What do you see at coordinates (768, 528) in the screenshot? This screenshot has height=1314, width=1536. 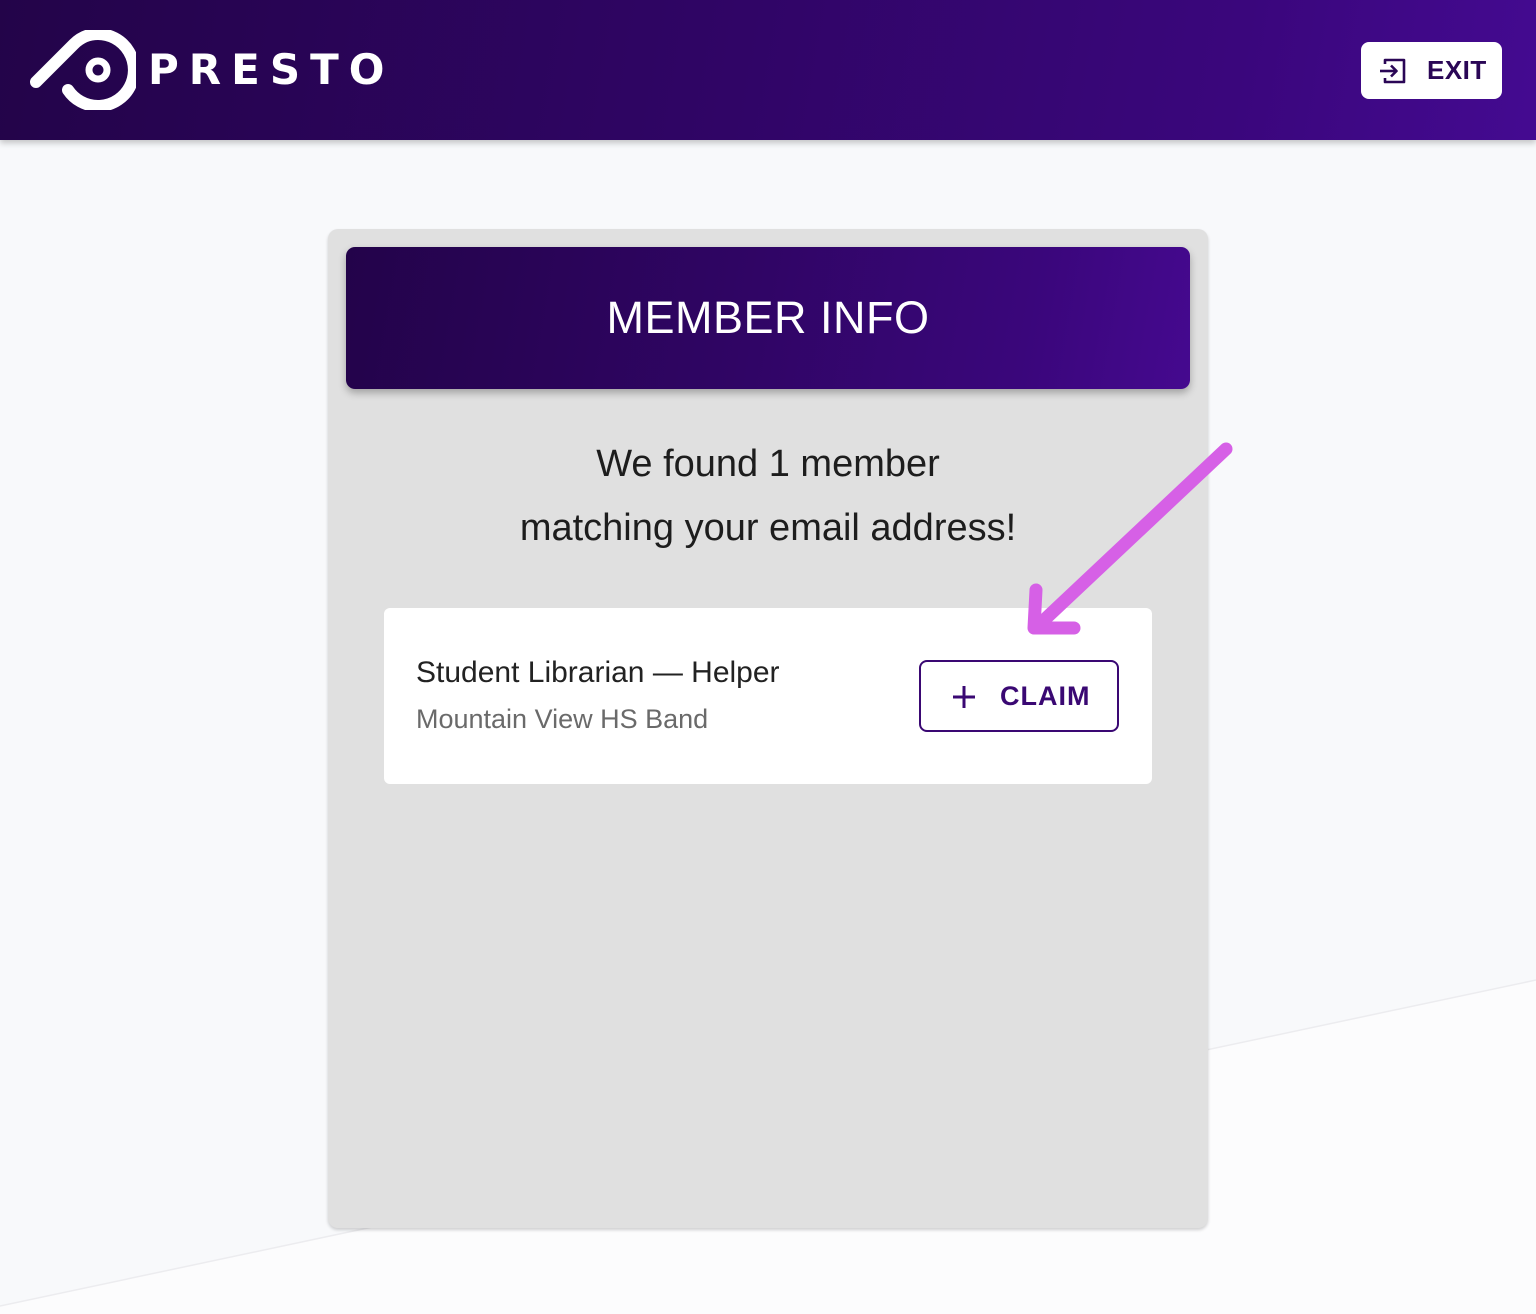 I see `found-message-line-2: matching your email address!` at bounding box center [768, 528].